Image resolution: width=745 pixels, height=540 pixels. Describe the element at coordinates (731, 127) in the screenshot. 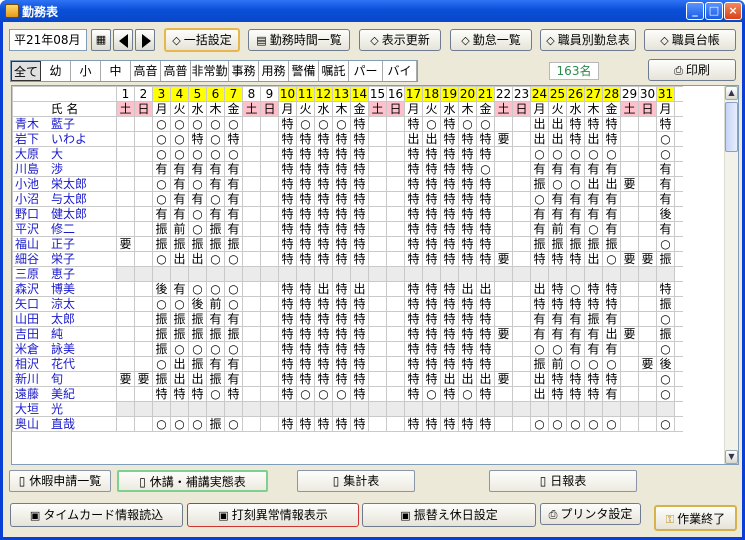

I see `scroll-thumb` at that location.